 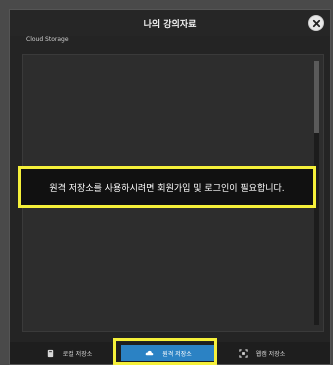 I want to click on close-button, so click(x=316, y=23).